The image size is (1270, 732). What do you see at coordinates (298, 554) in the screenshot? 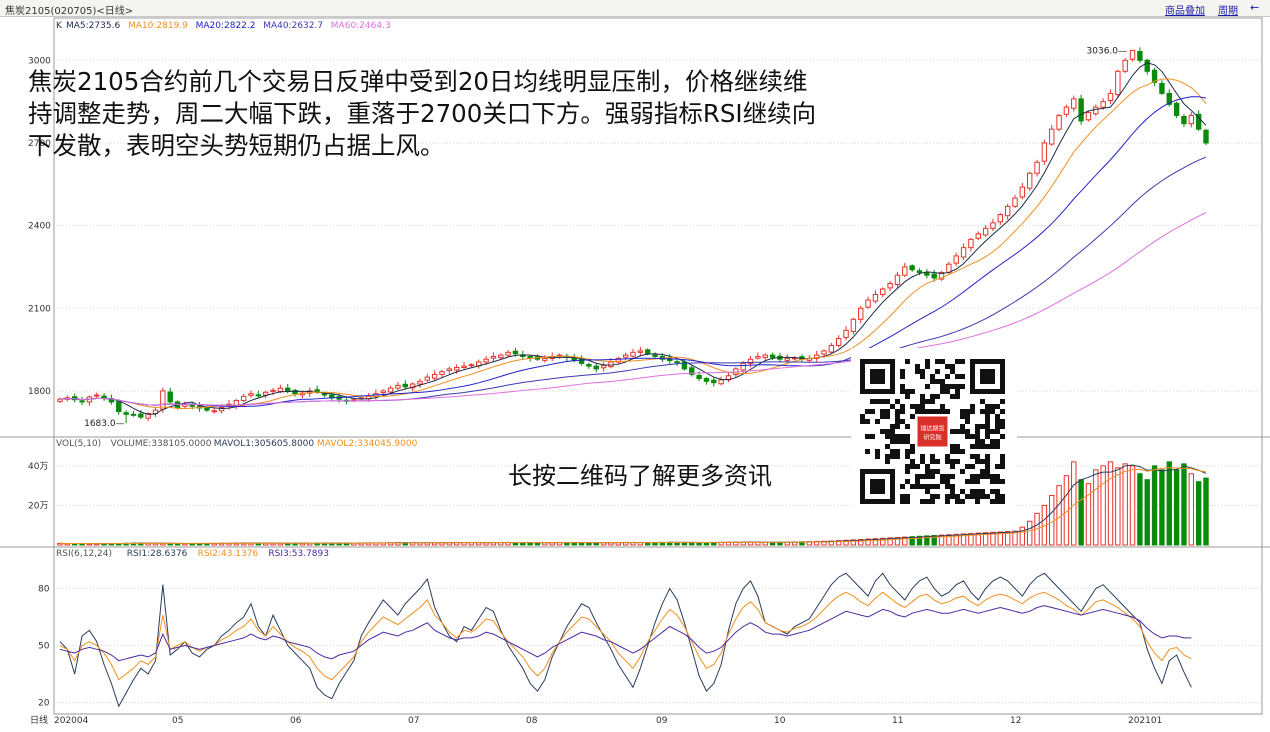
I see `rsi-legend-item: RSI3:53.7893` at bounding box center [298, 554].